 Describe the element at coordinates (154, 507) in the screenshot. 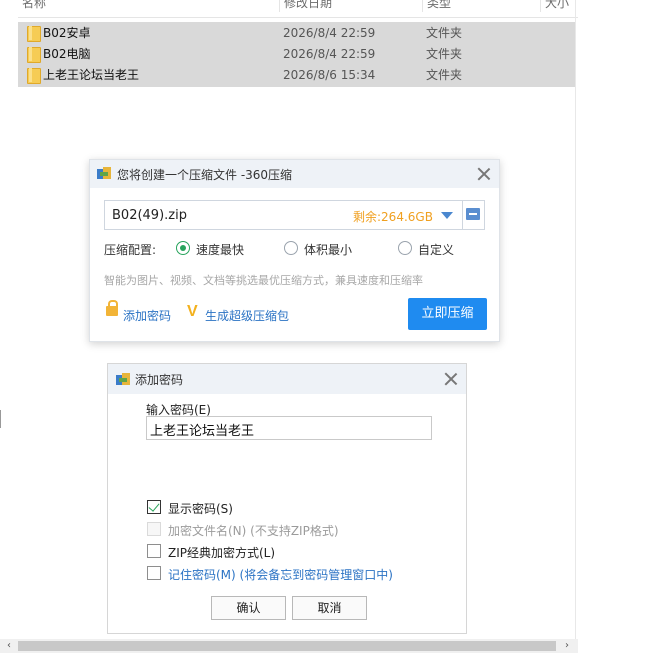

I see `show-password-checkbox` at that location.